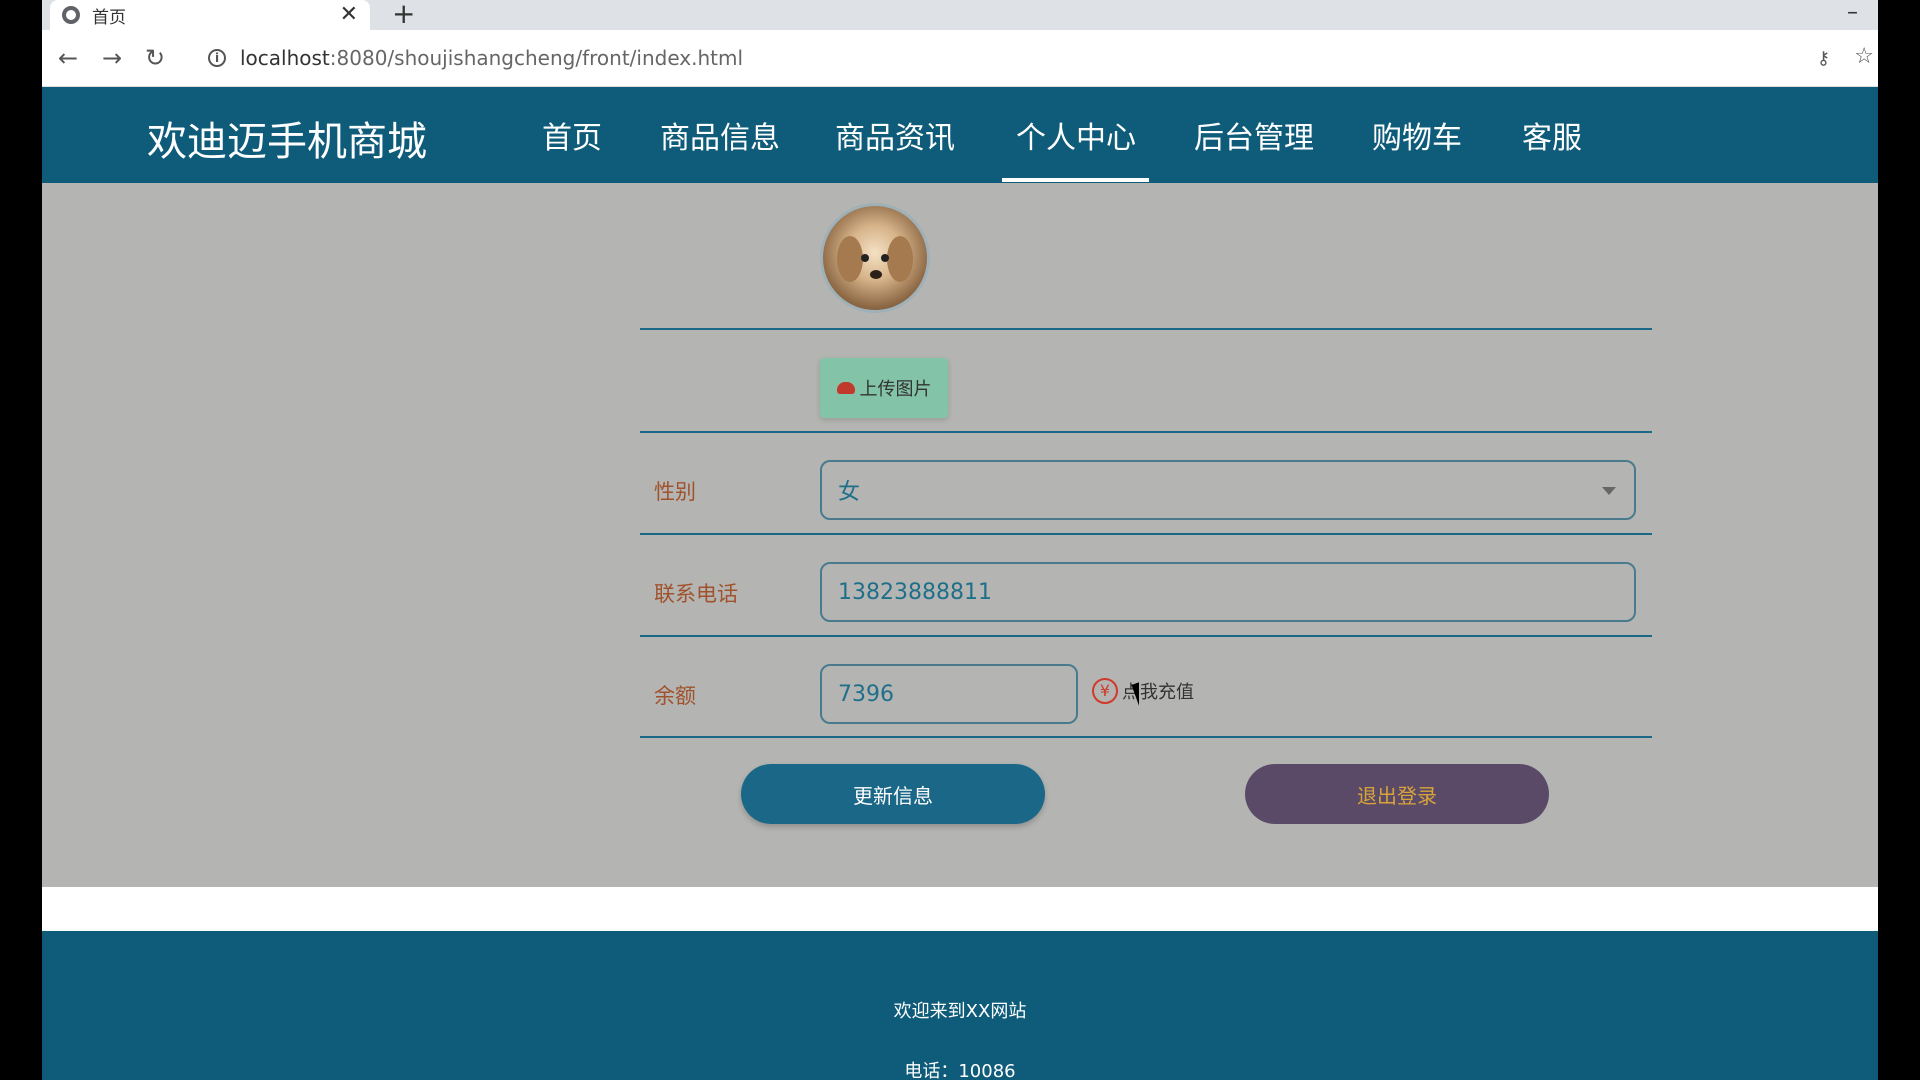 Image resolution: width=1920 pixels, height=1080 pixels. What do you see at coordinates (71, 15) in the screenshot?
I see `globe-icon` at bounding box center [71, 15].